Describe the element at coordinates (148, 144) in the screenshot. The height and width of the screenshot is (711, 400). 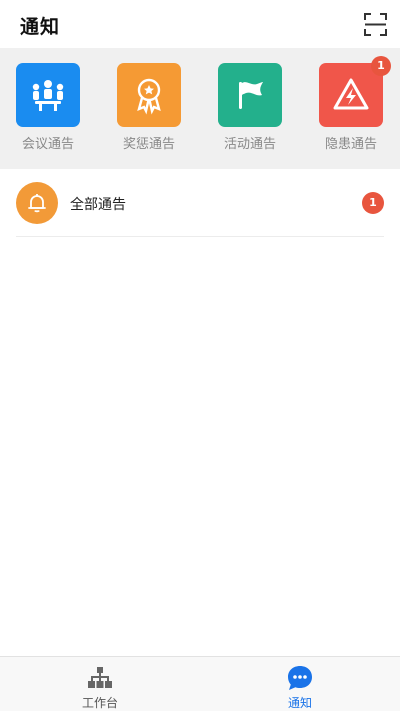
I see `category-label: 奖惩通告` at that location.